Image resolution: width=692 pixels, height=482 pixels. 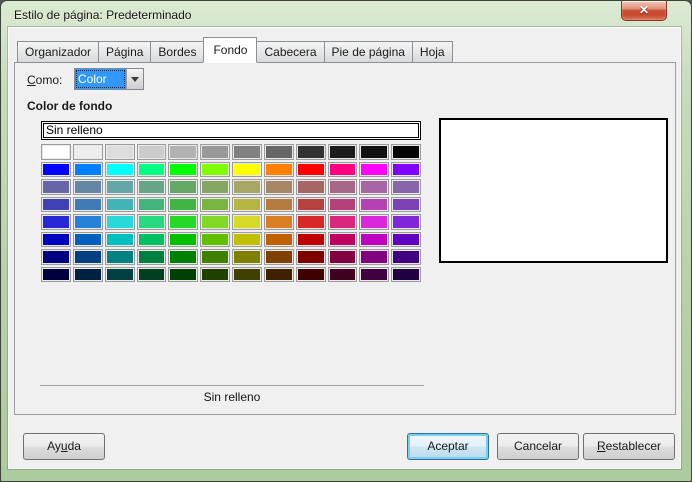 What do you see at coordinates (134, 79) in the screenshot?
I see `chevron-down-icon` at bounding box center [134, 79].